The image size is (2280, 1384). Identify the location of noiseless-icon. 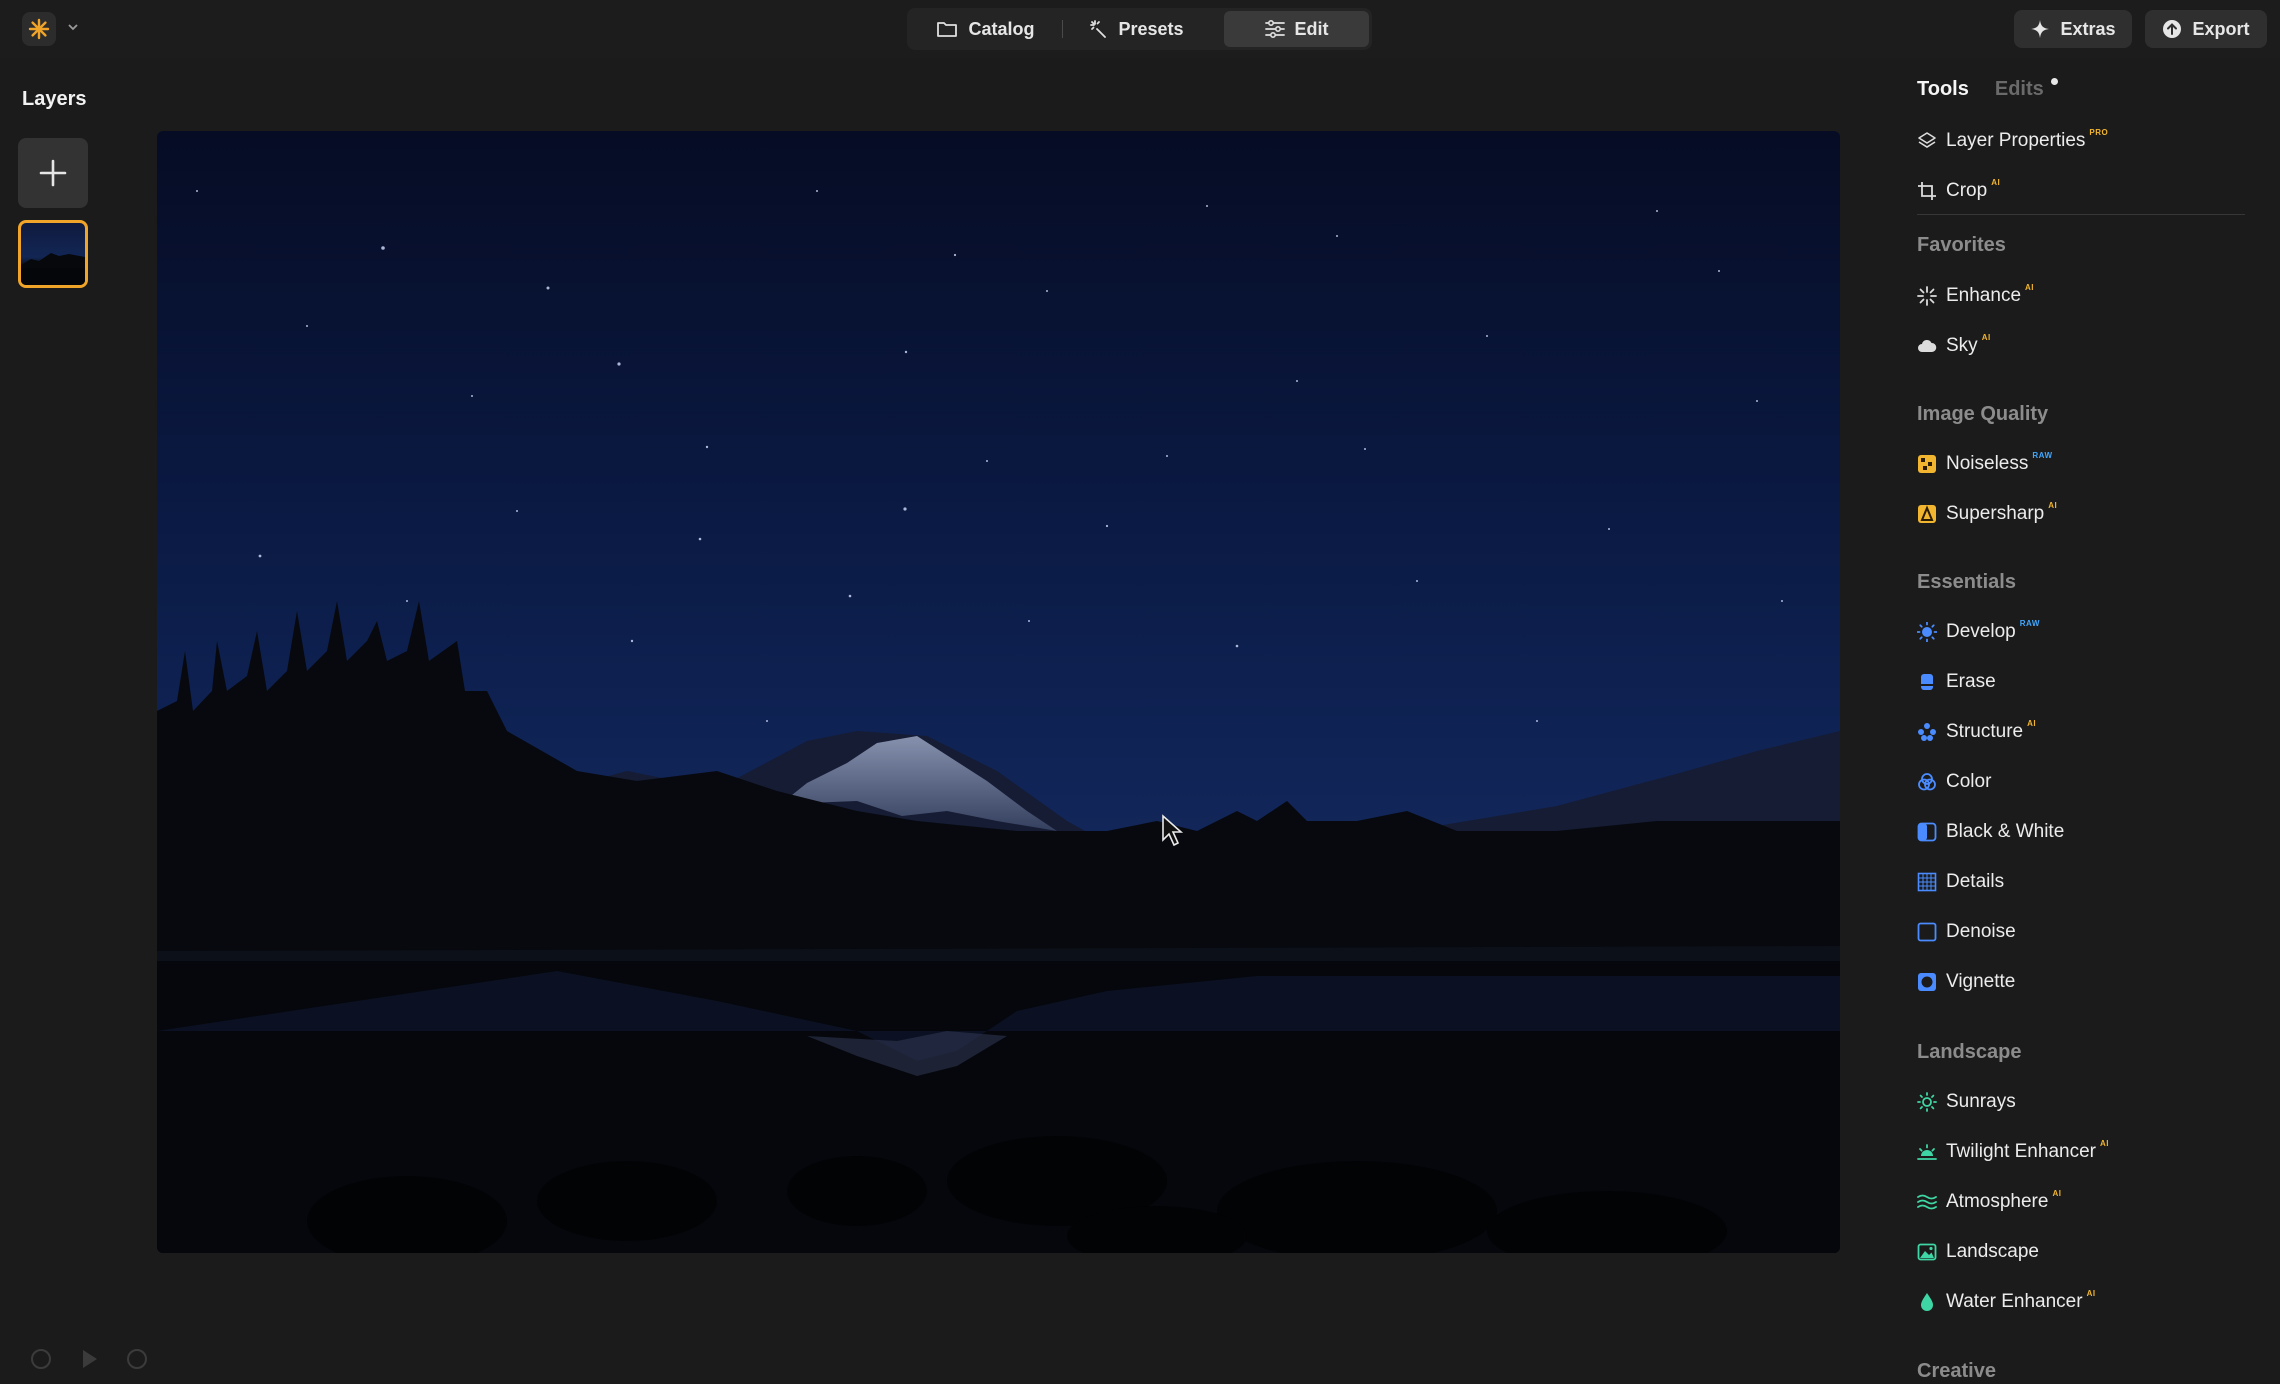
(1927, 464).